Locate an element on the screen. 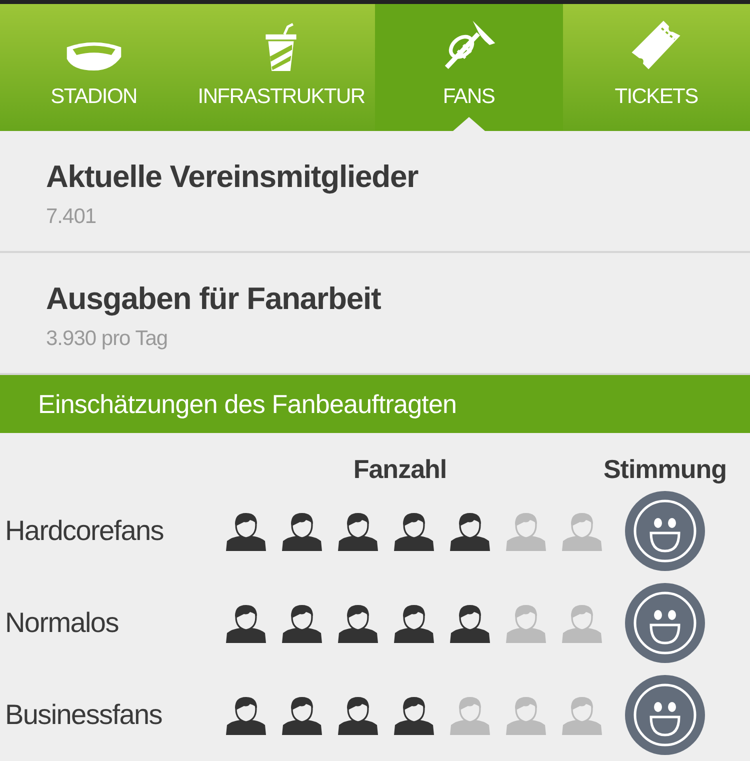 The image size is (750, 761). column-header: Stimmung is located at coordinates (665, 469).